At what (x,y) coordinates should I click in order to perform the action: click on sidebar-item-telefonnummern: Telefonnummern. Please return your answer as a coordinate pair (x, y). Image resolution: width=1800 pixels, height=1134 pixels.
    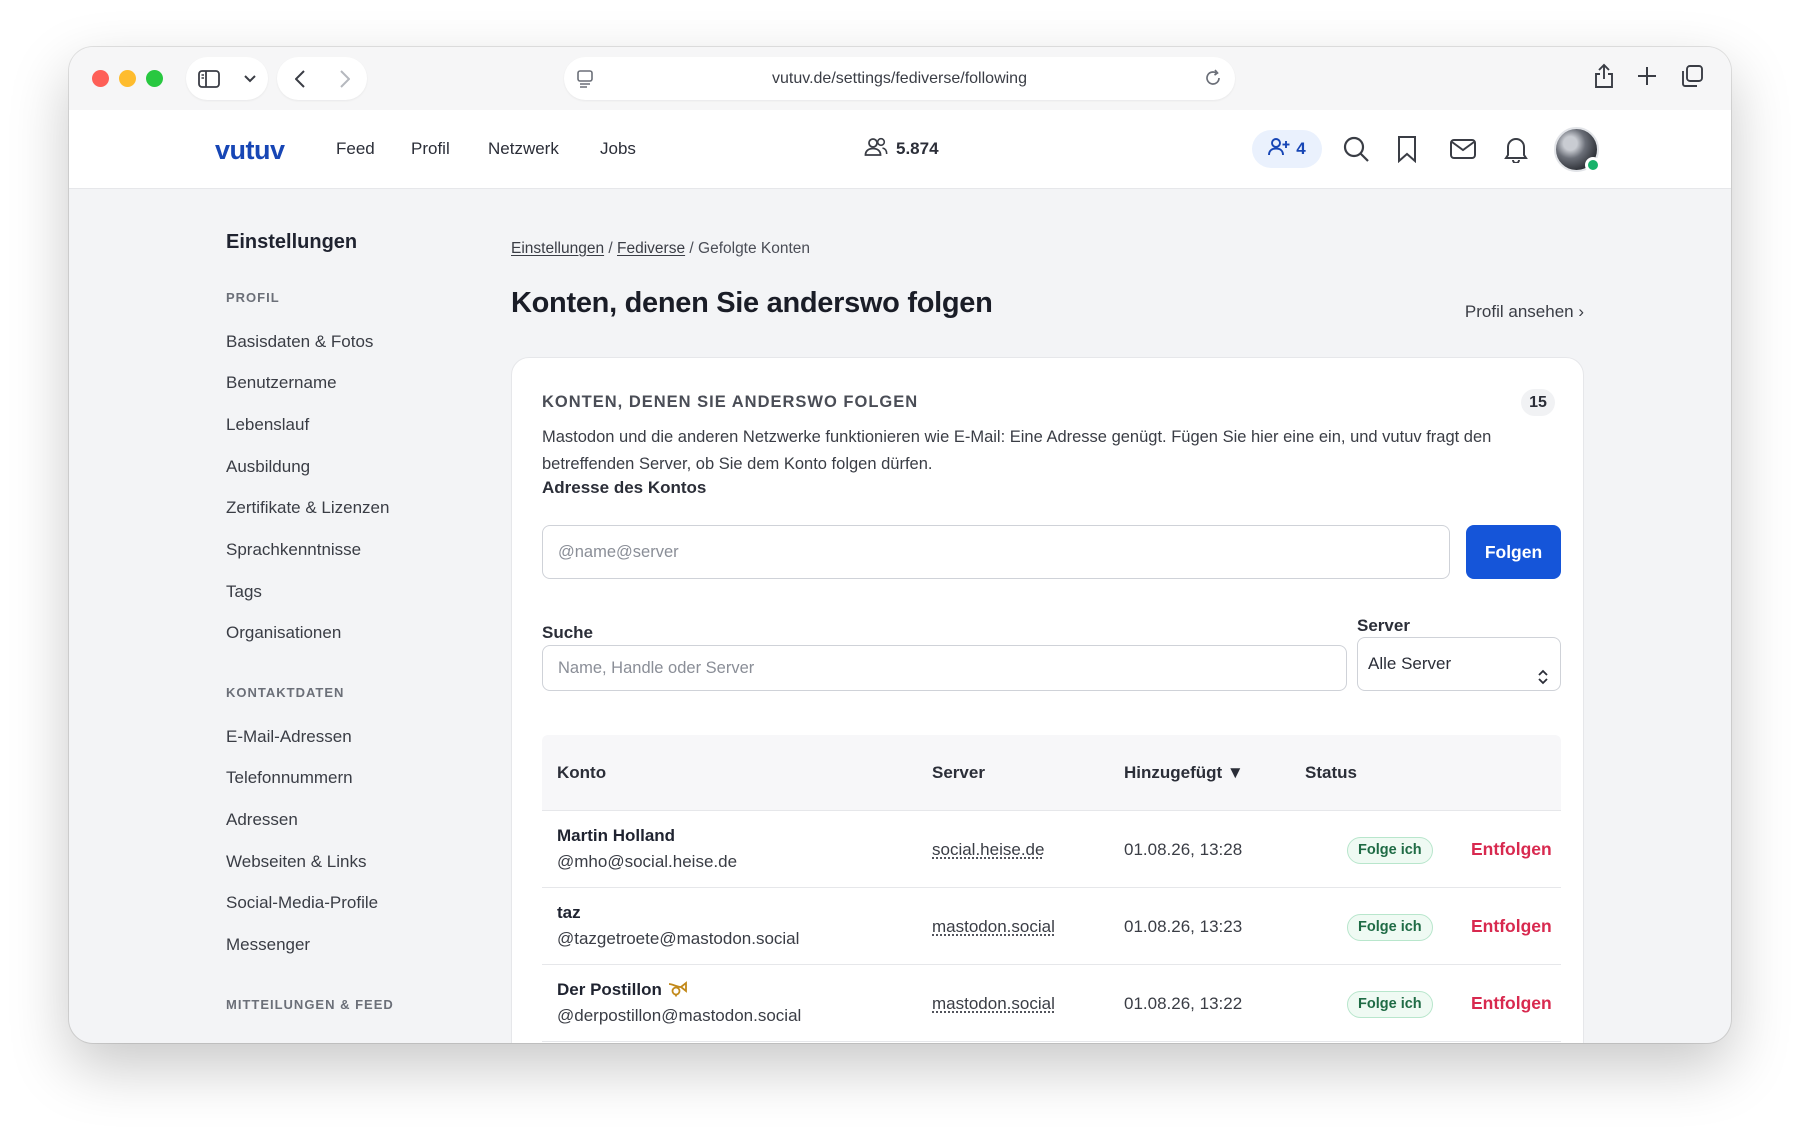
    Looking at the image, I should click on (289, 778).